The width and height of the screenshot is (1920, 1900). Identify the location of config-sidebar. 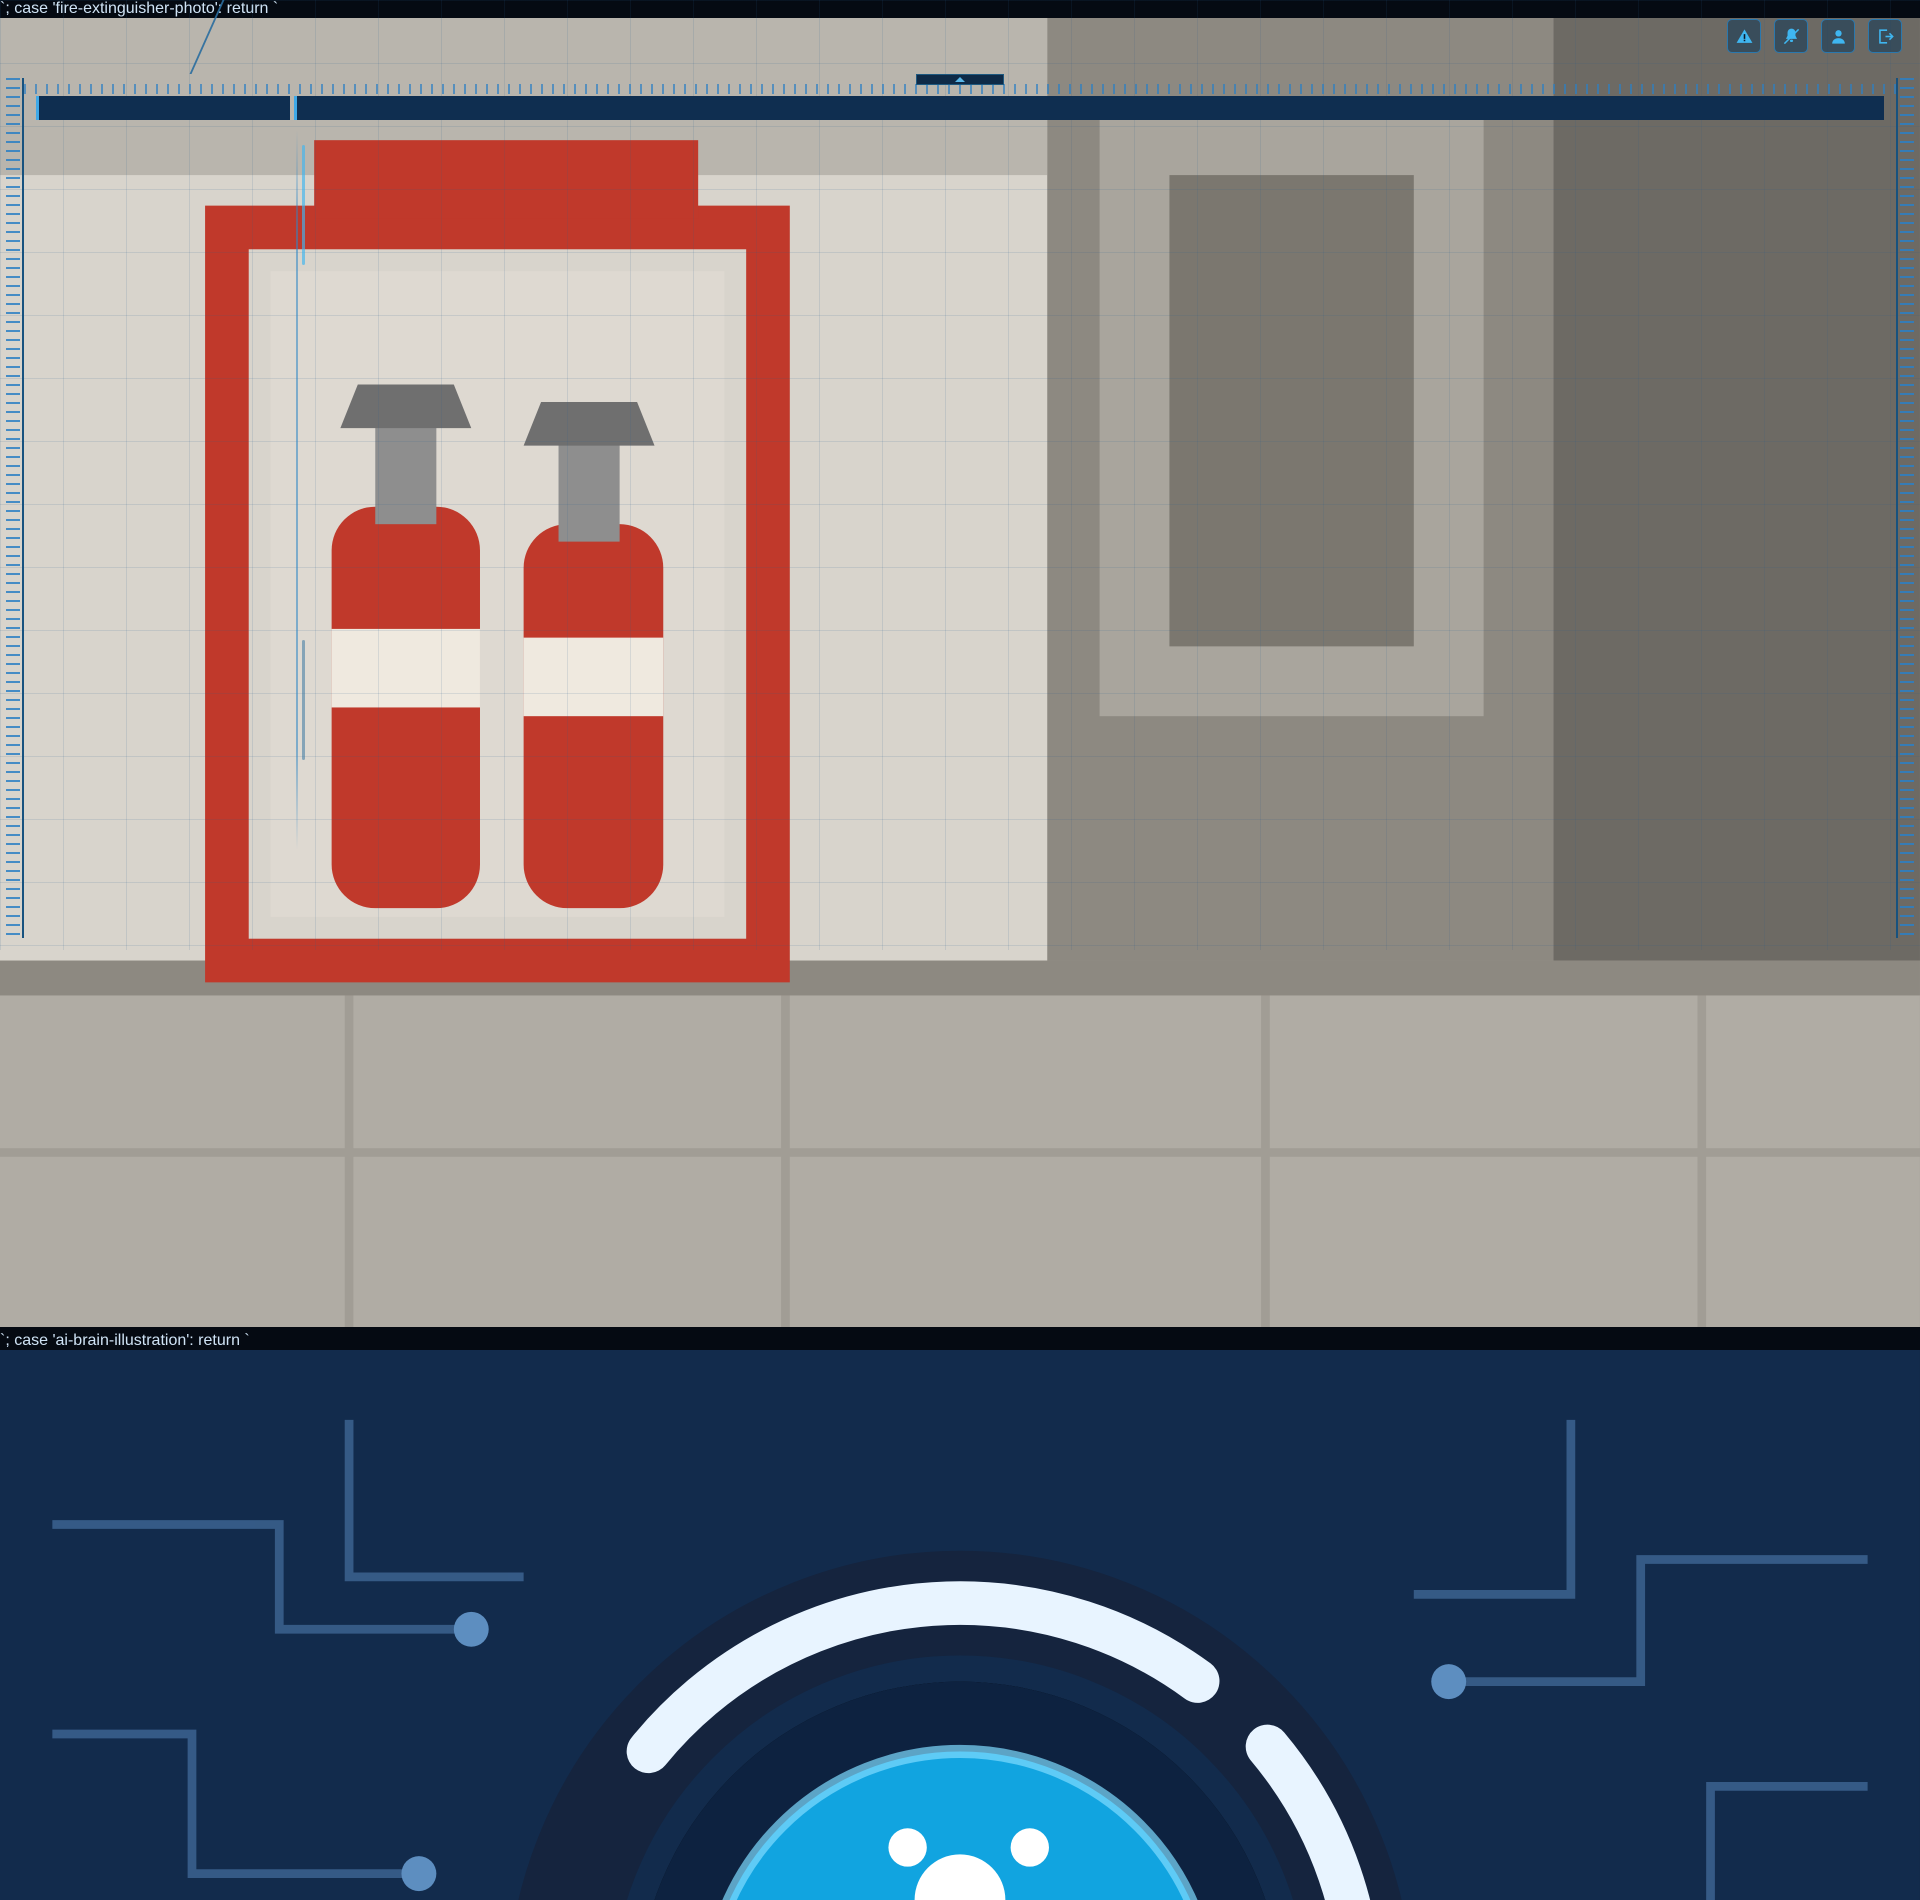
(163, 525).